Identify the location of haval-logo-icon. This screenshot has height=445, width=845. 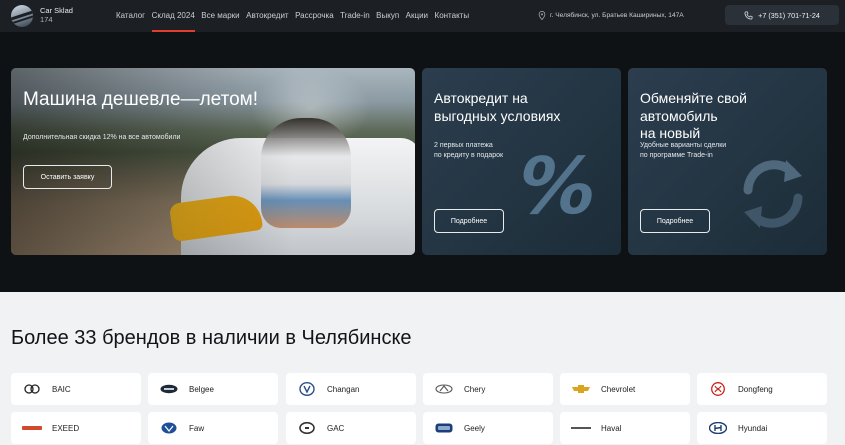
(581, 428).